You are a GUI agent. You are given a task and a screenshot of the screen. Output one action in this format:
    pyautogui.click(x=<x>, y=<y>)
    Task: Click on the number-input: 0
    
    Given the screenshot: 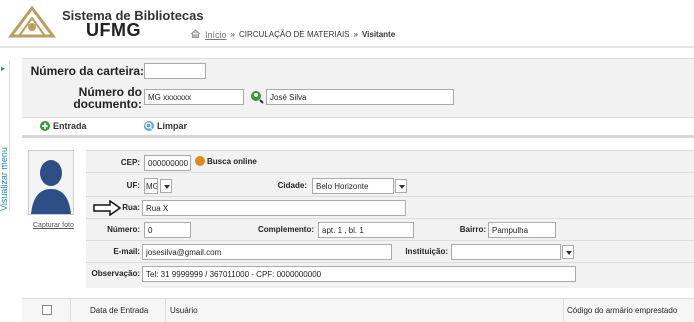 What is the action you would take?
    pyautogui.click(x=167, y=230)
    